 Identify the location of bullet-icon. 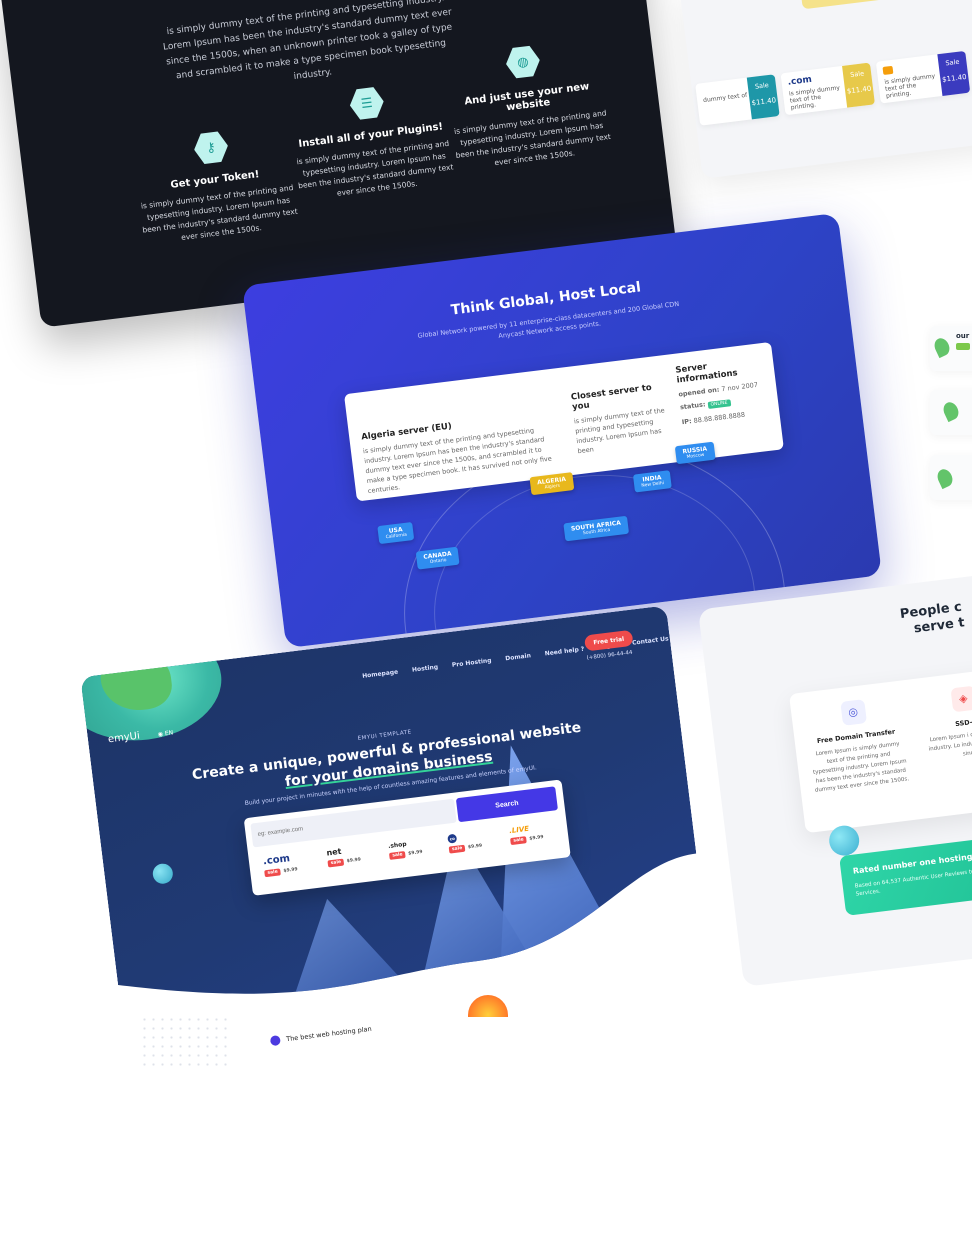
(275, 1041).